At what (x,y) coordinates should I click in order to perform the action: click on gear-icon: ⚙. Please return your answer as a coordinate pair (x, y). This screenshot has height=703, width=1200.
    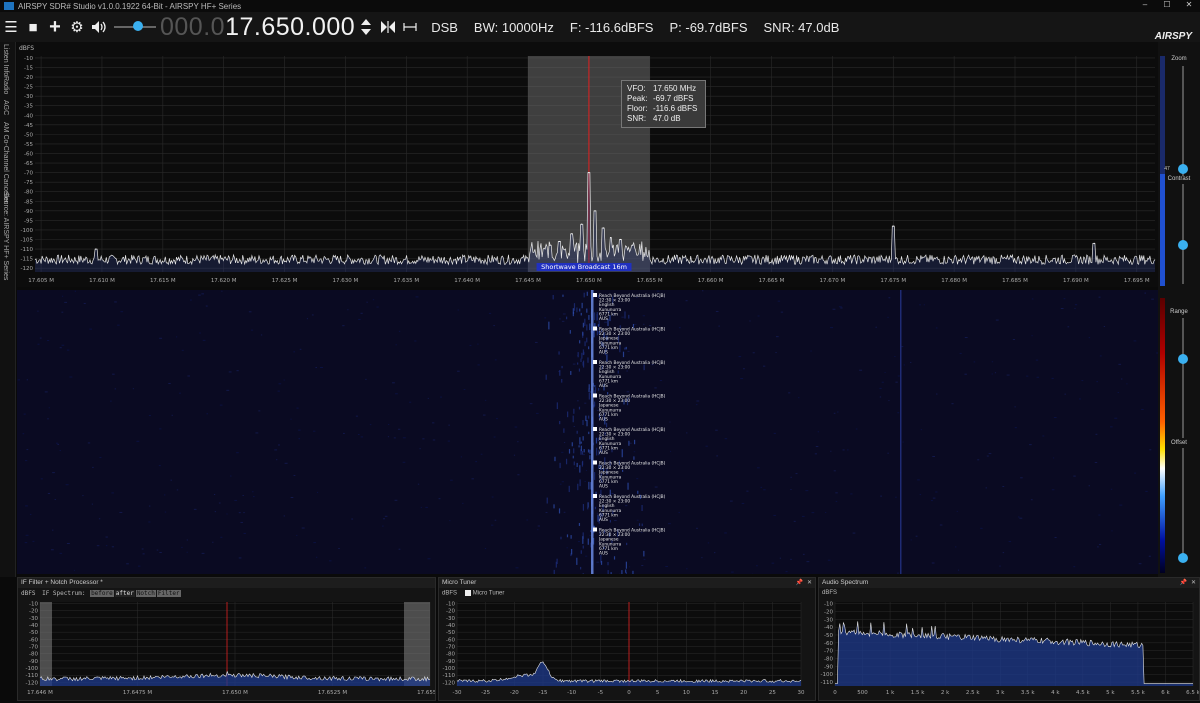
    Looking at the image, I should click on (77, 27).